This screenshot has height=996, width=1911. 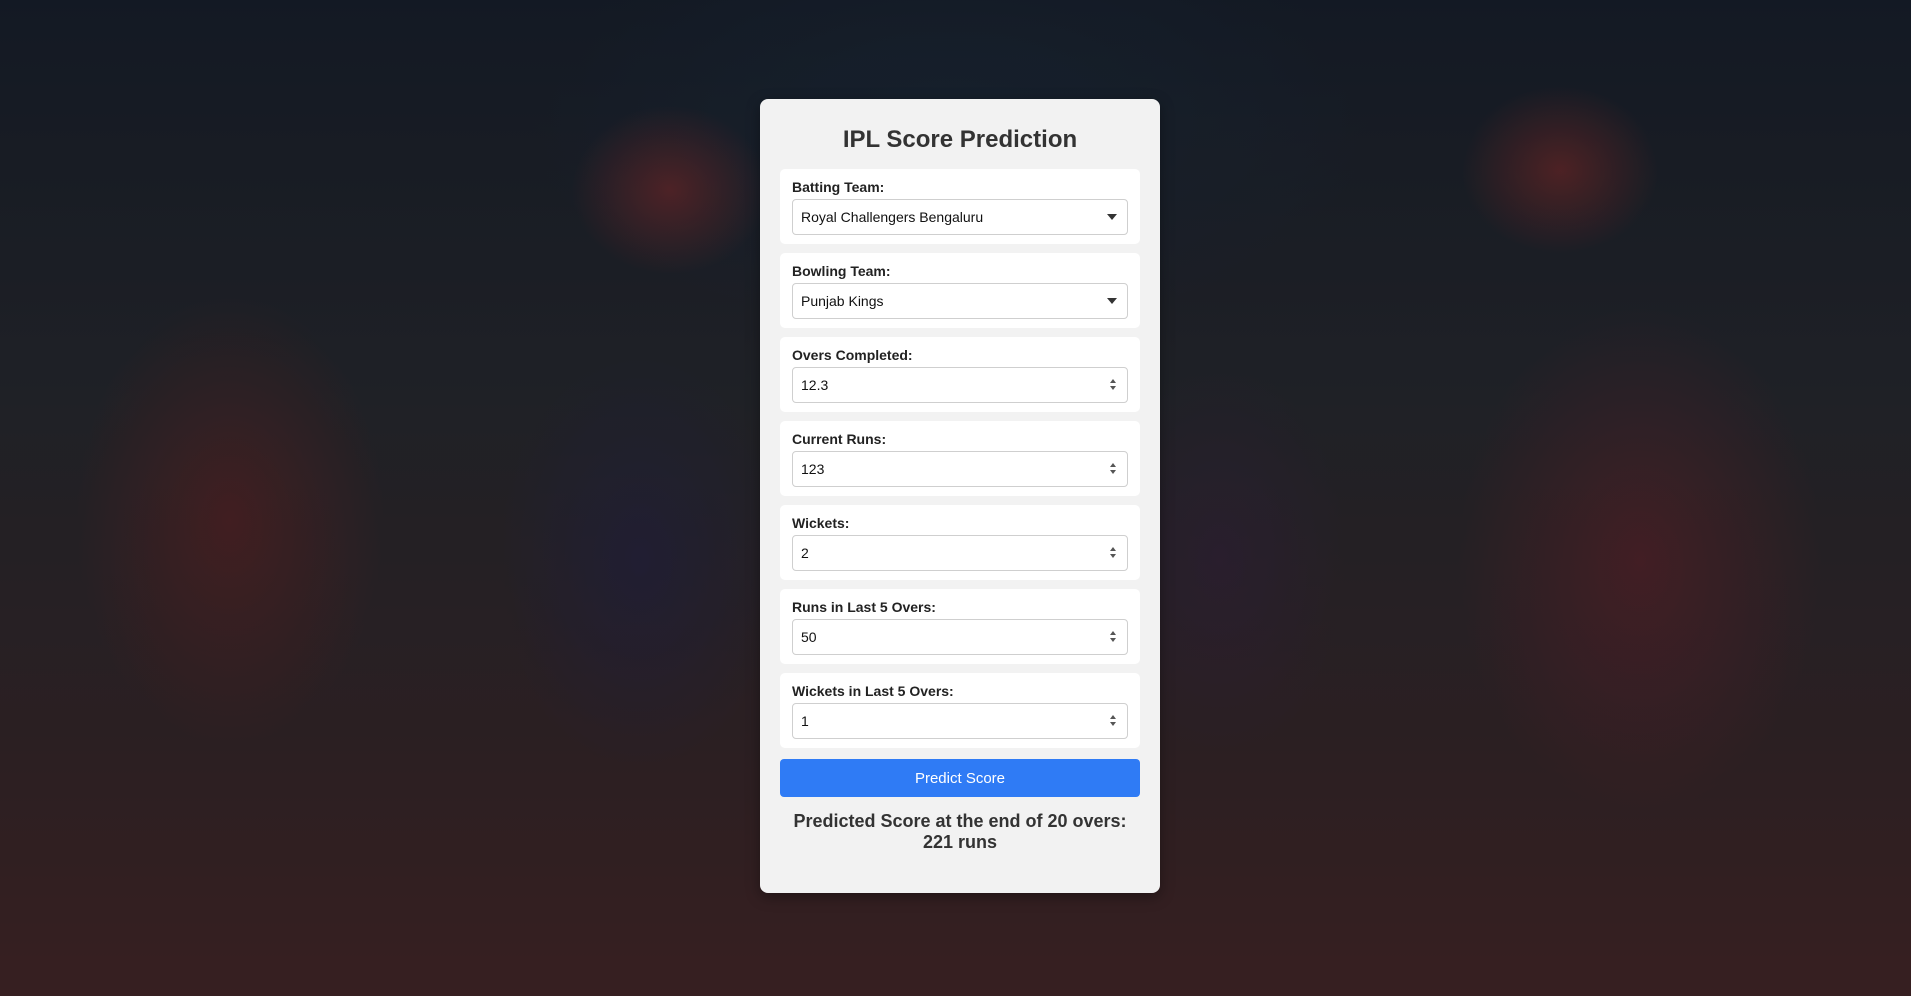 What do you see at coordinates (960, 553) in the screenshot?
I see `wickets-input: 2` at bounding box center [960, 553].